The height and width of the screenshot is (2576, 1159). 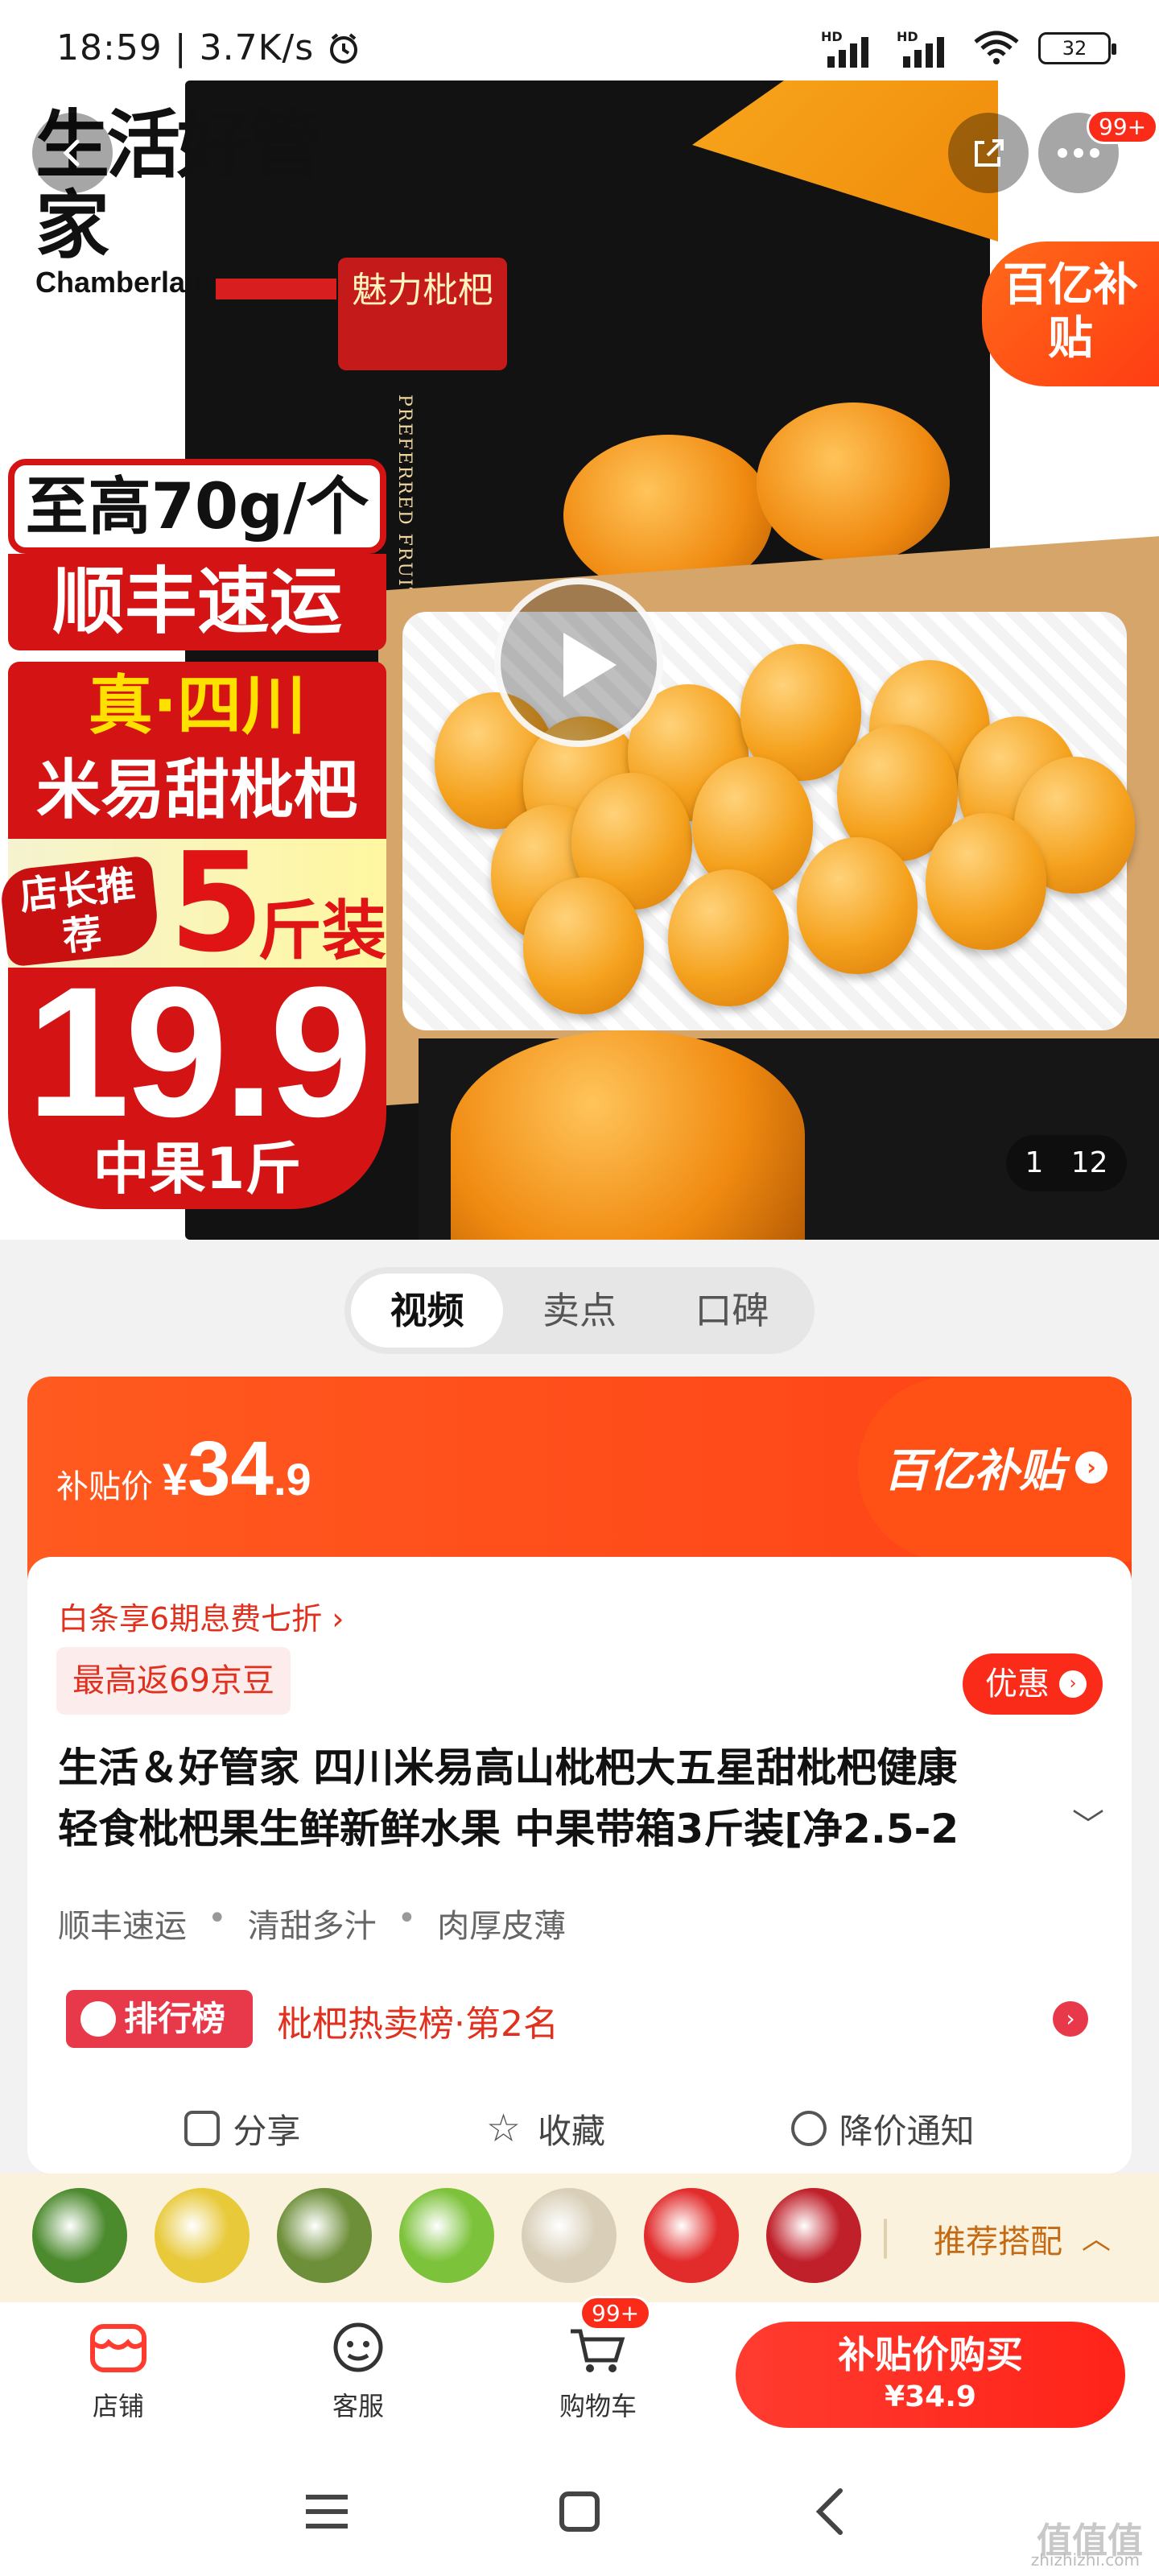 What do you see at coordinates (579, 1481) in the screenshot?
I see `subsidy-price-banner: 补贴价 ¥34.9 百亿补贴 ›` at bounding box center [579, 1481].